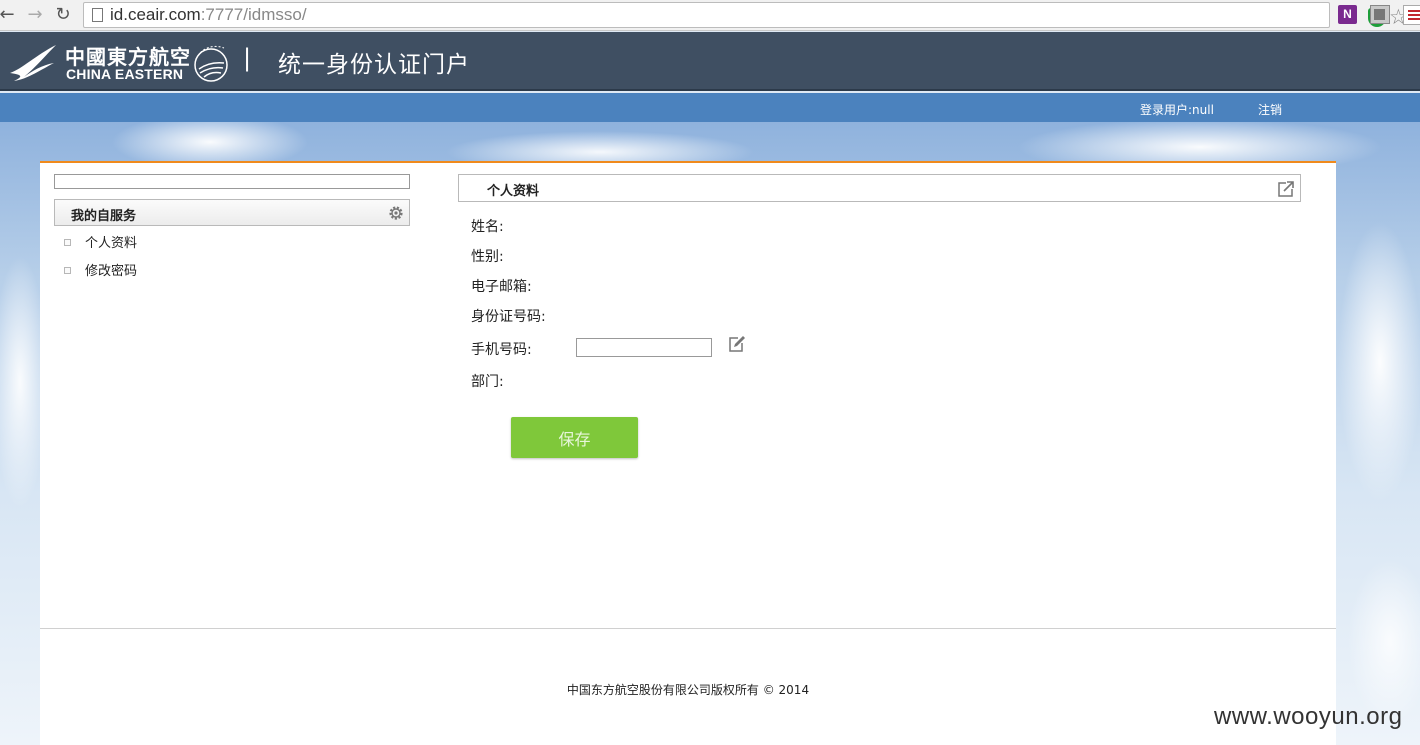 Image resolution: width=1420 pixels, height=745 pixels. I want to click on sidebar-item-profile: 个人资料, so click(98, 247).